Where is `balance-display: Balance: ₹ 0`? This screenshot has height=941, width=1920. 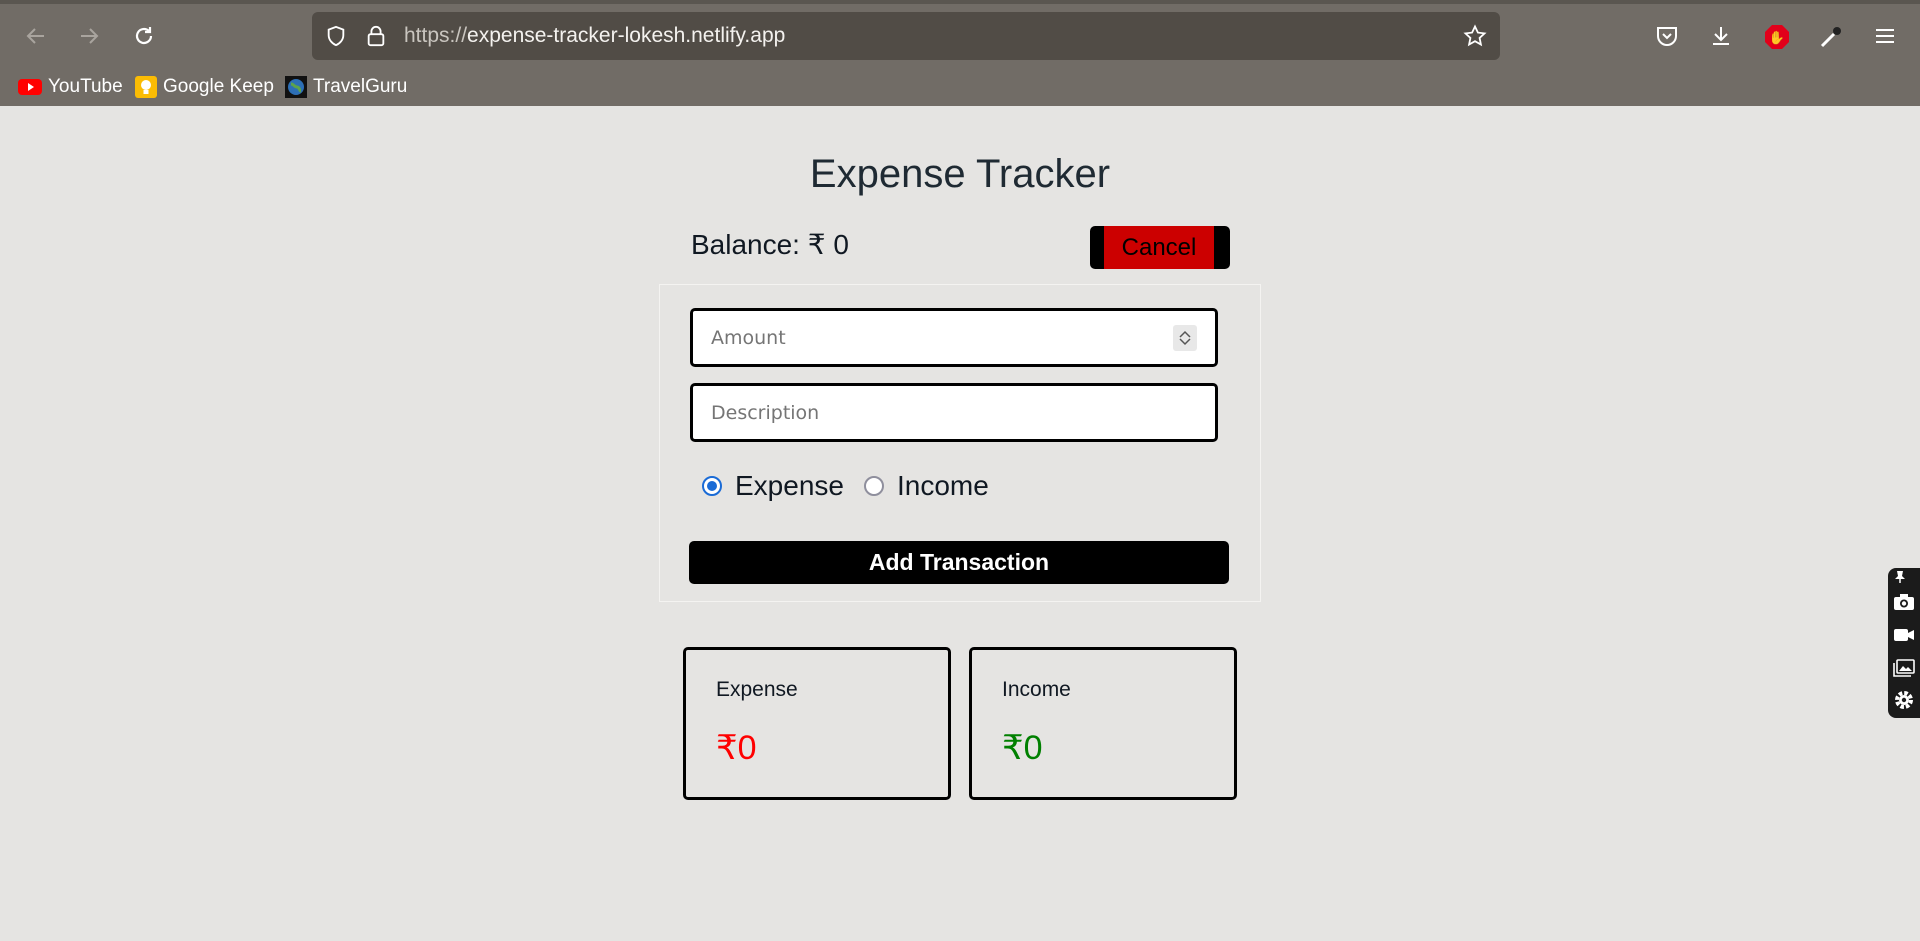
balance-display: Balance: ₹ 0 is located at coordinates (770, 244).